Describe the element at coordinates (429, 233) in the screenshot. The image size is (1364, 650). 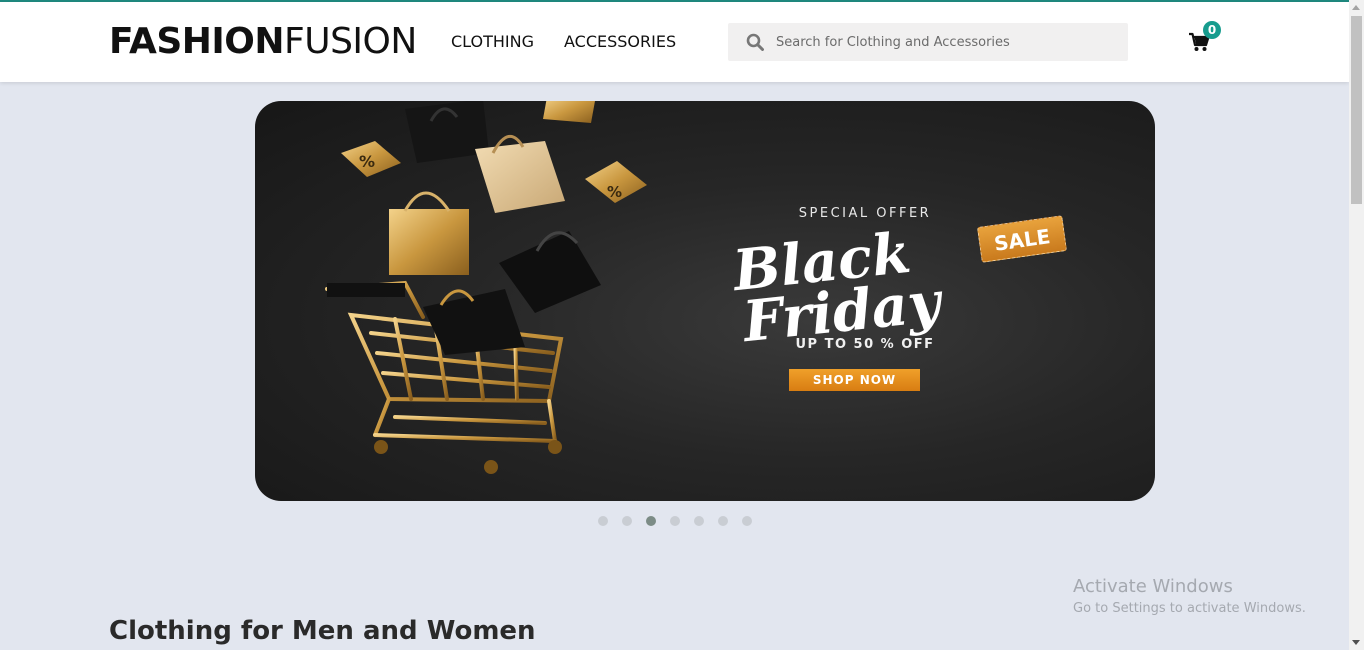
I see `gold-bag-icon` at that location.